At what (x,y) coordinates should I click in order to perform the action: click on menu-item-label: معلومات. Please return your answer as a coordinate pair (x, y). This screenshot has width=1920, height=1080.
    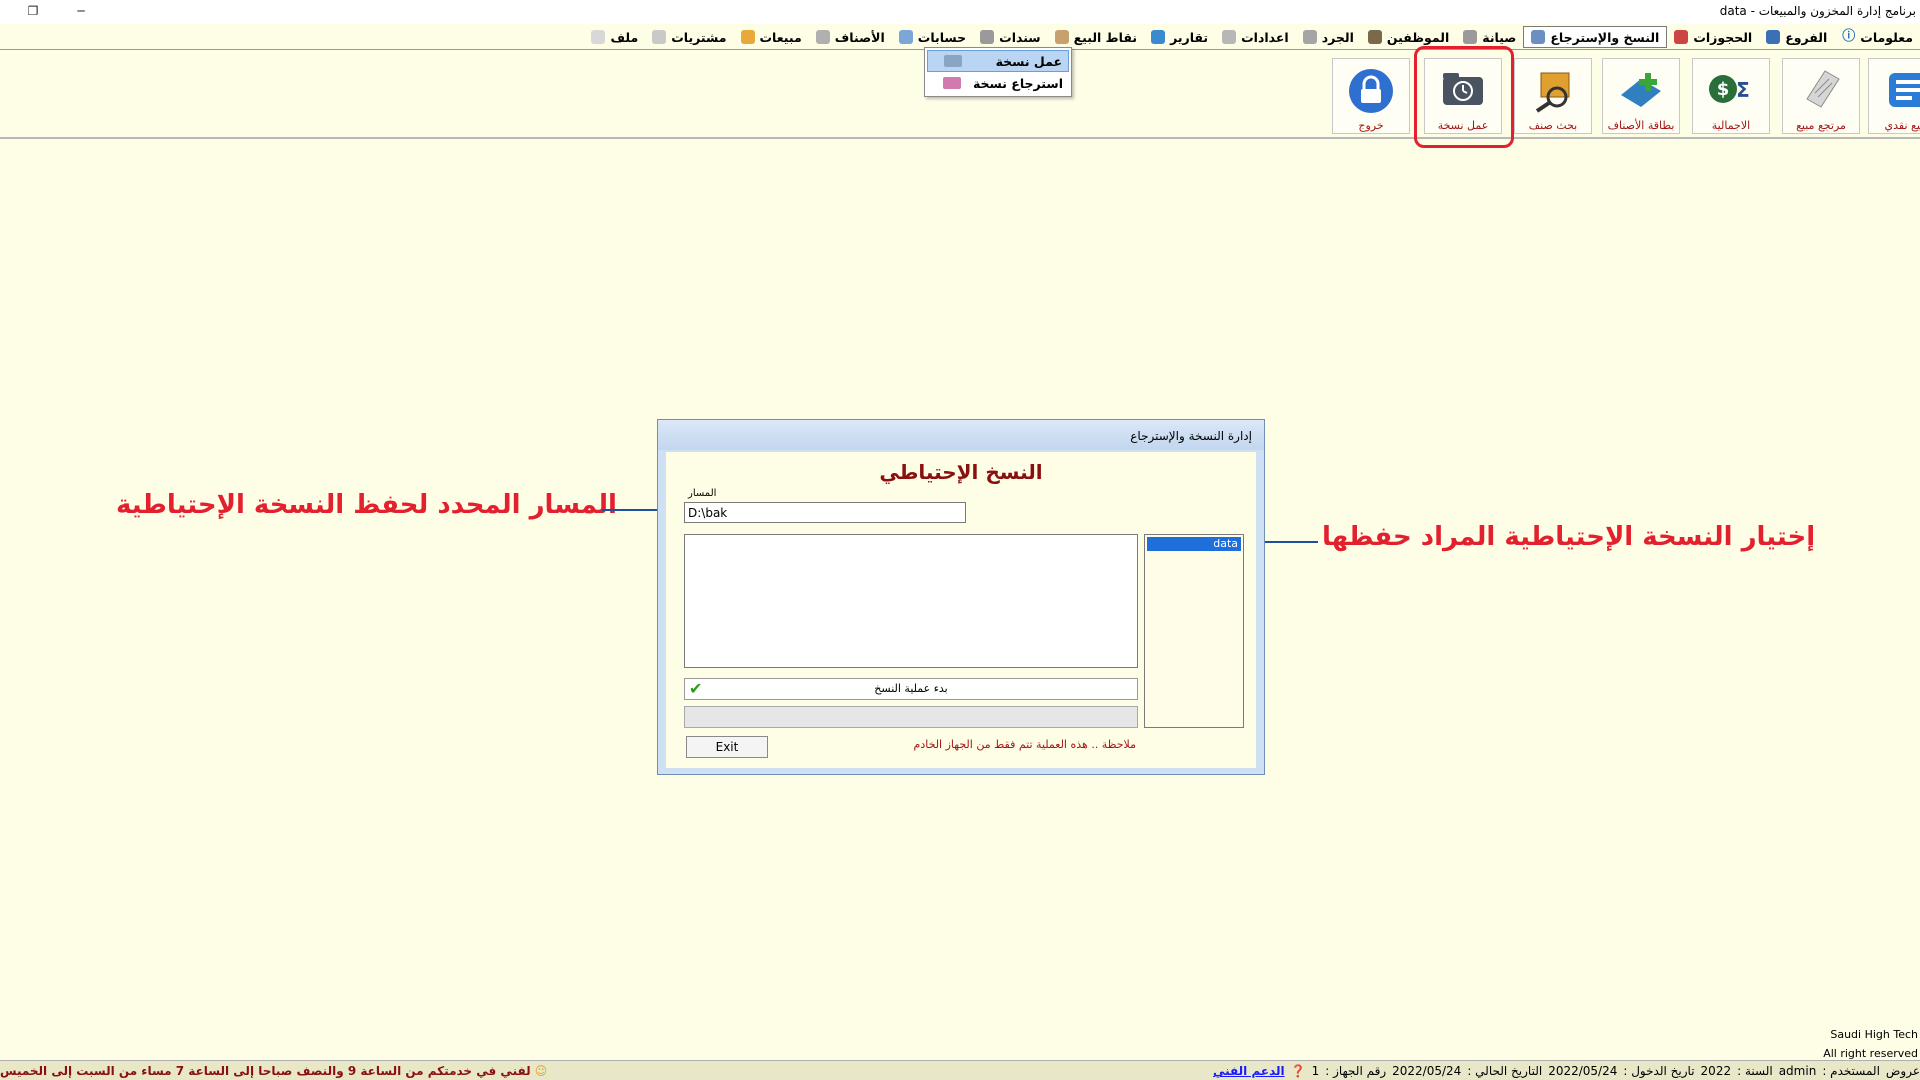
    Looking at the image, I should click on (1886, 37).